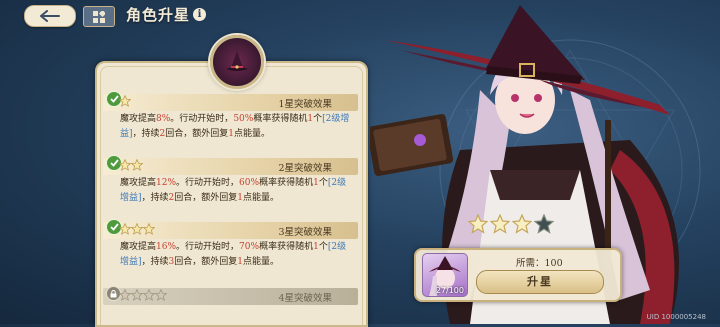 The image size is (720, 327). Describe the element at coordinates (676, 317) in the screenshot. I see `uid-label: UID 1000005248` at that location.